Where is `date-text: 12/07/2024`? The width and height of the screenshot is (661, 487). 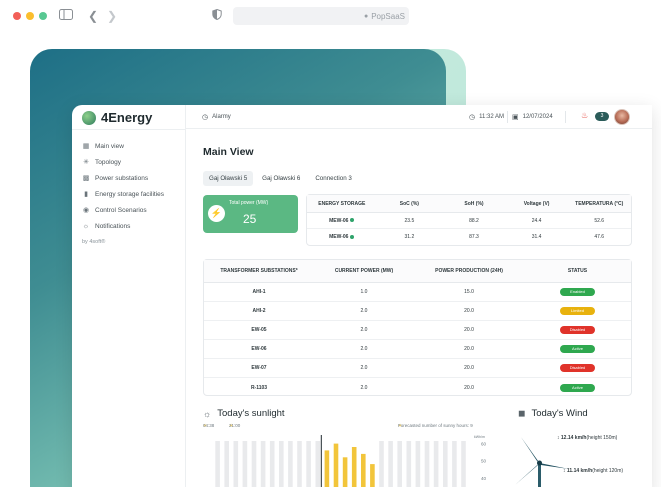 date-text: 12/07/2024 is located at coordinates (537, 117).